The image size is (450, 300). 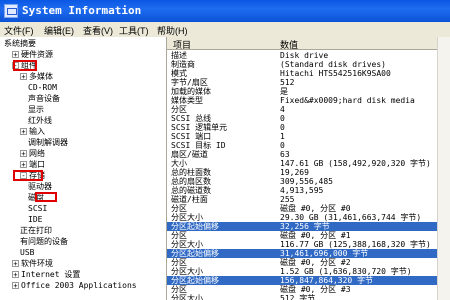 What do you see at coordinates (98, 30) in the screenshot?
I see `menu-view: 查看(V)` at bounding box center [98, 30].